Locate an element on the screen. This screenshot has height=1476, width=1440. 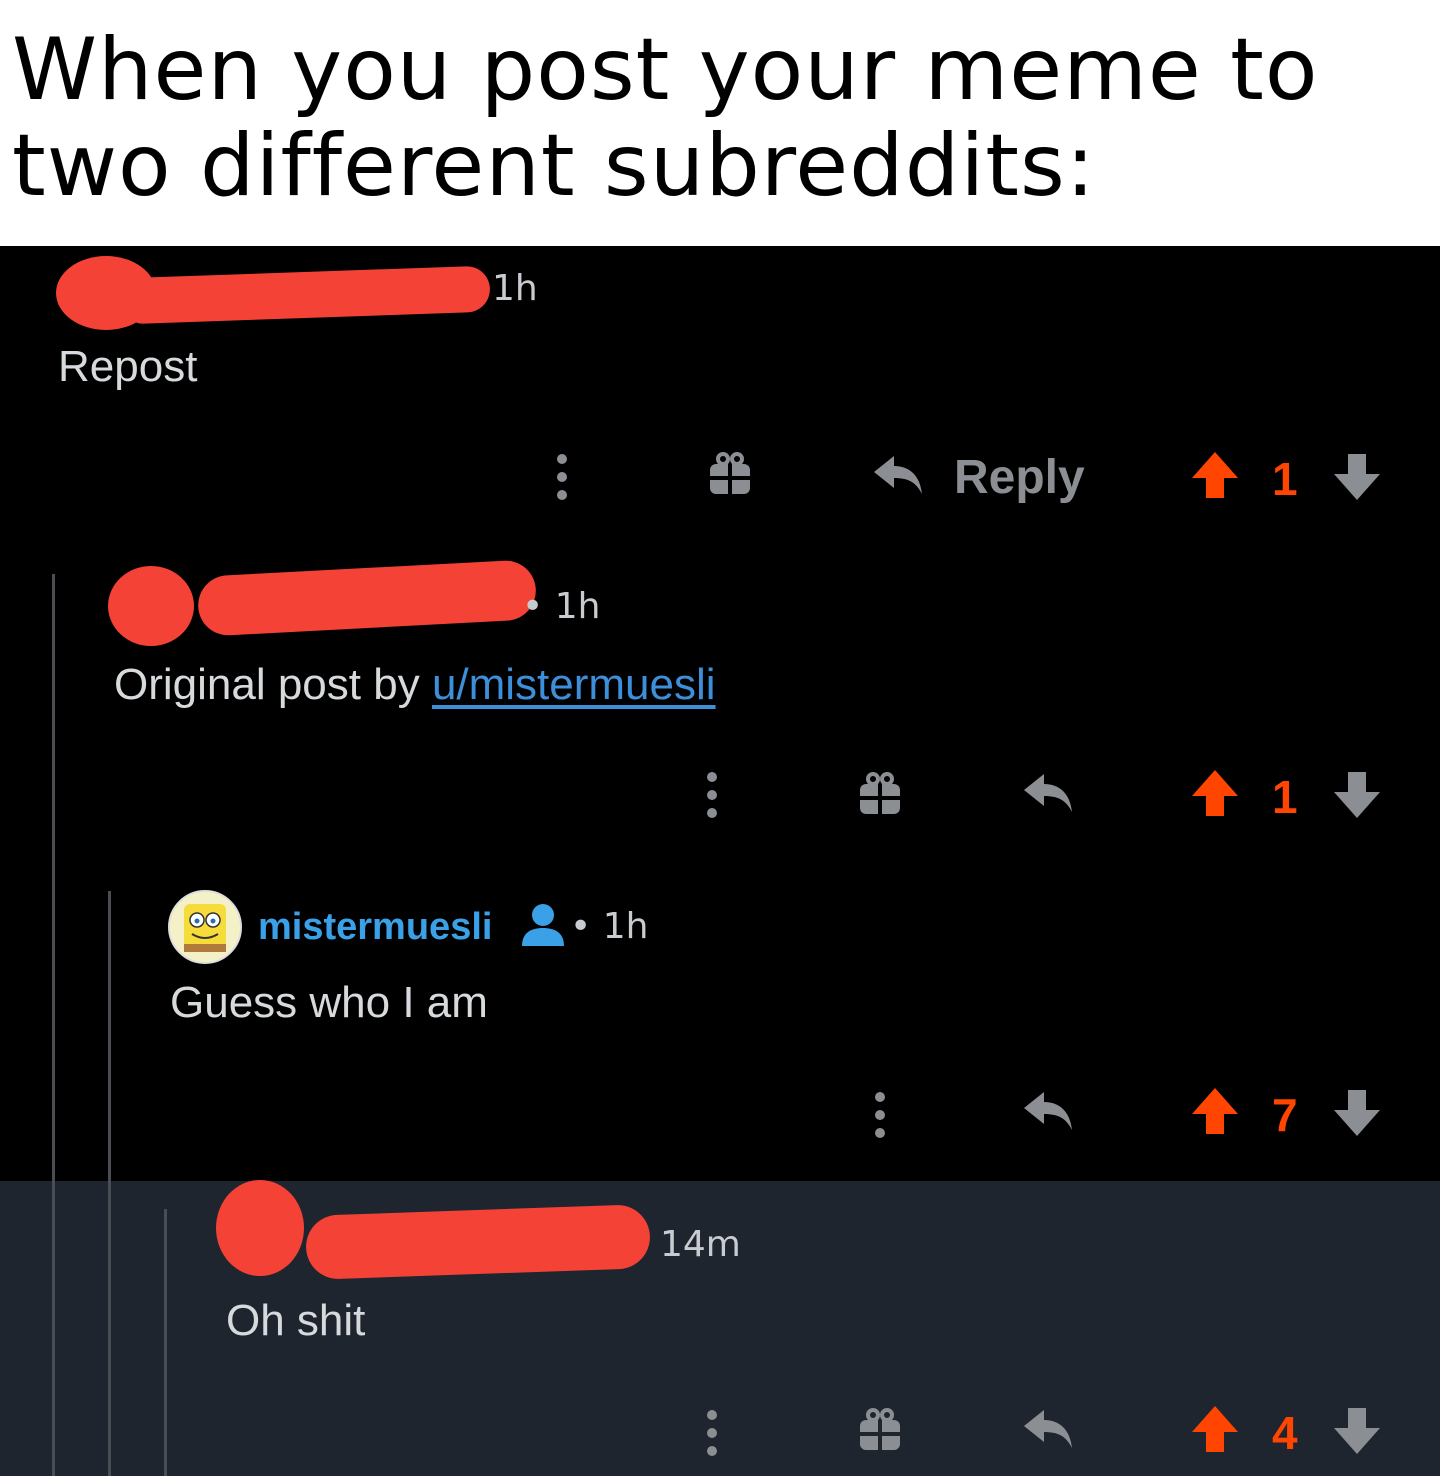
vote-score: 4 is located at coordinates (1285, 1433).